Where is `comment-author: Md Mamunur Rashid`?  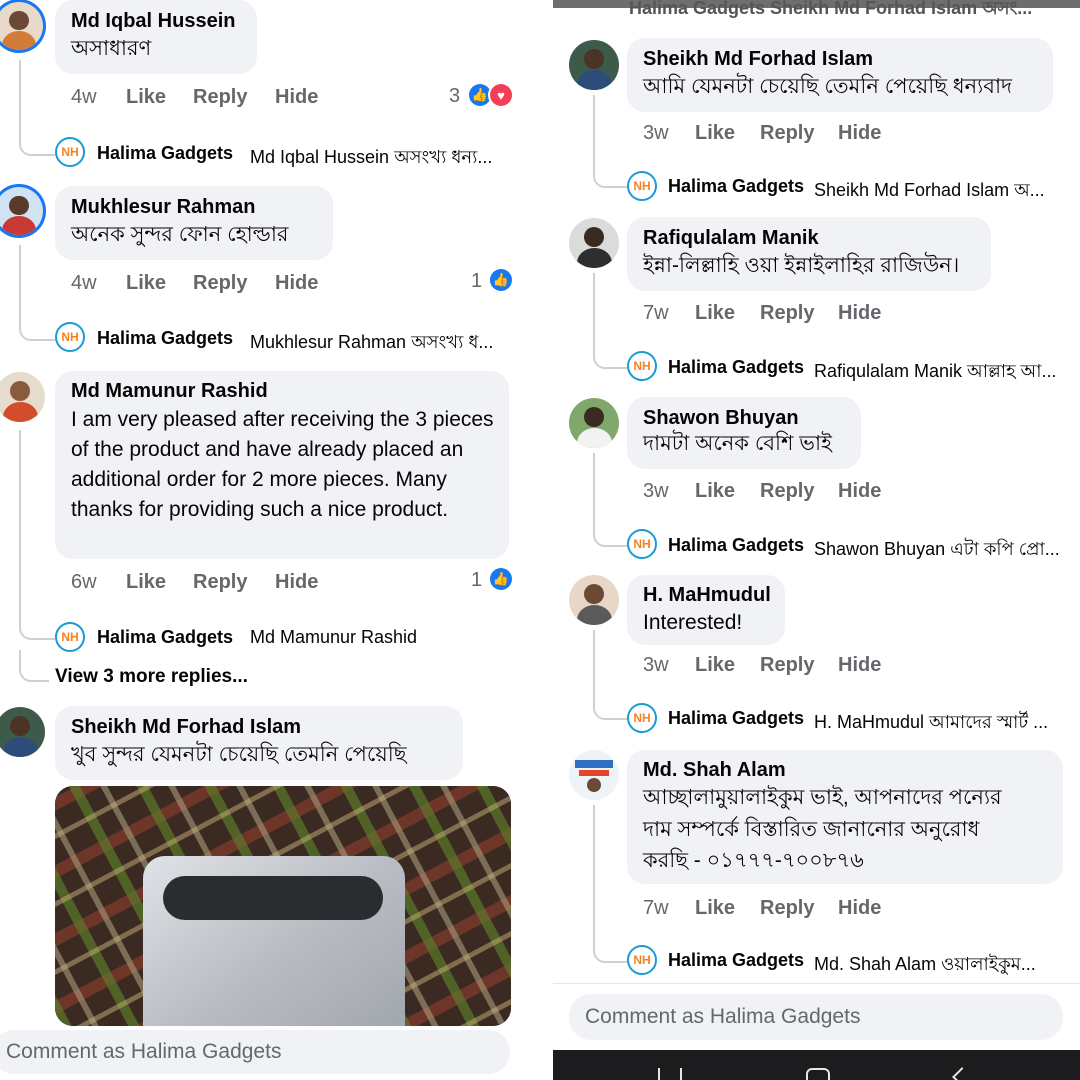 comment-author: Md Mamunur Rashid is located at coordinates (169, 391).